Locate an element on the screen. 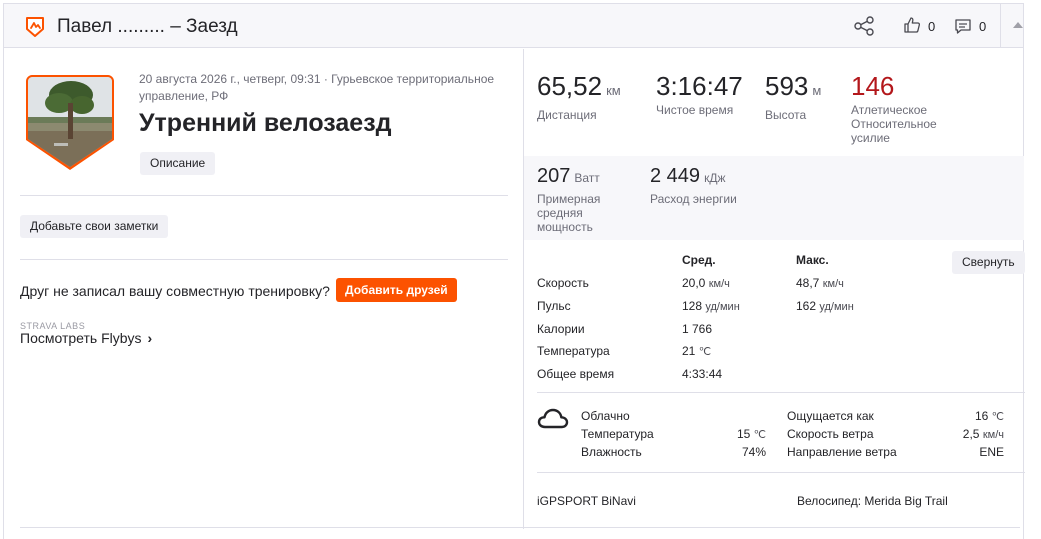  power-value: 207 is located at coordinates (554, 176).